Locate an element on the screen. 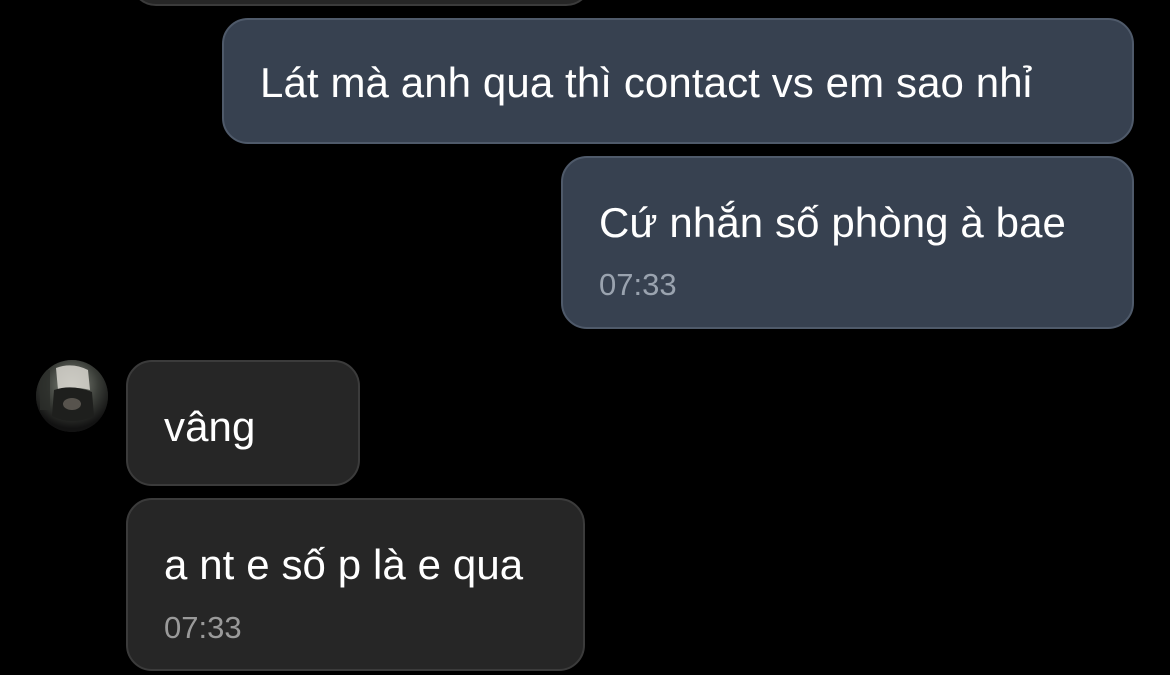 Image resolution: width=1170 pixels, height=675 pixels. outgoing-message-bubble: Cứ nhắn số phòng à bae 07:33 is located at coordinates (847, 242).